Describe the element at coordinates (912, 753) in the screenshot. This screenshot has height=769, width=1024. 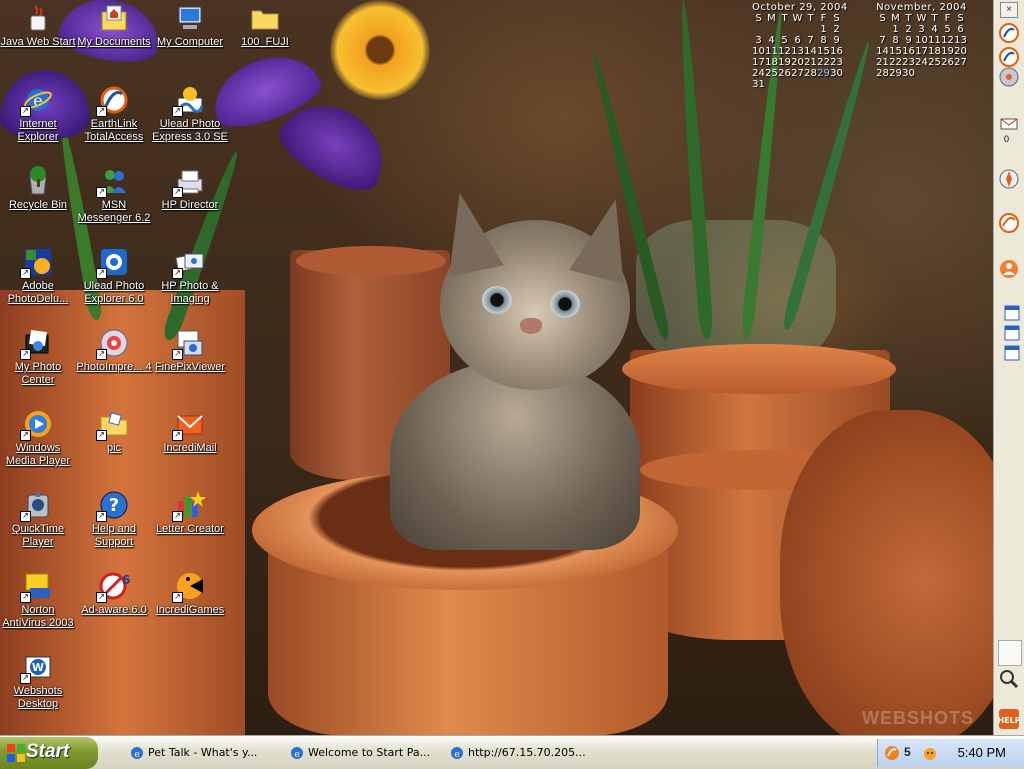
I see `tray-badge: 5` at that location.